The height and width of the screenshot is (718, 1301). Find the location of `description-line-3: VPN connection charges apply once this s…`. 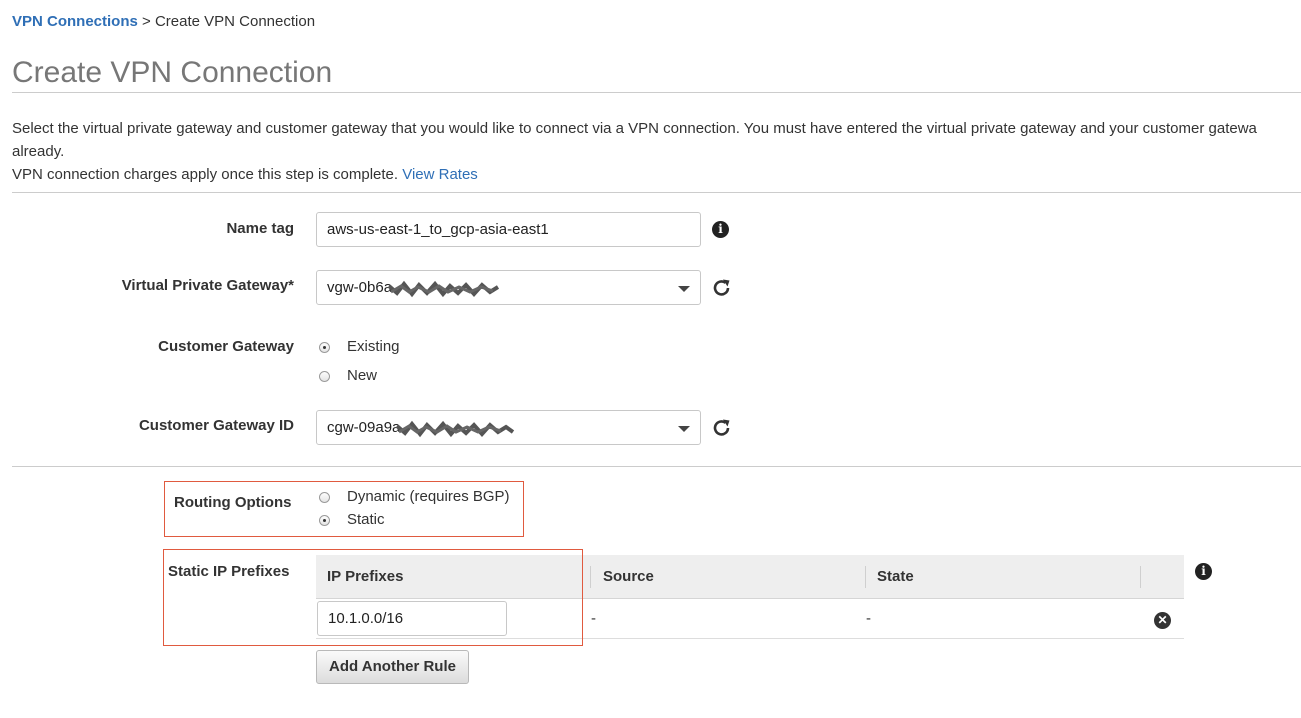

description-line-3: VPN connection charges apply once this s… is located at coordinates (656, 174).